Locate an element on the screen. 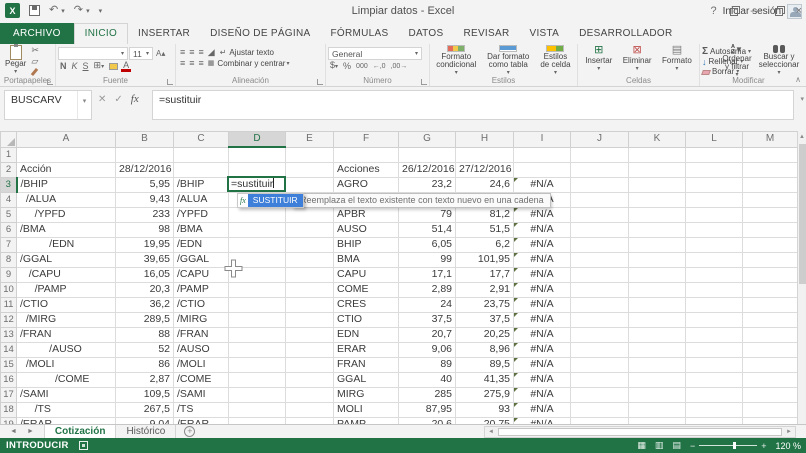  cell-I10: #N/A is located at coordinates (542, 289).